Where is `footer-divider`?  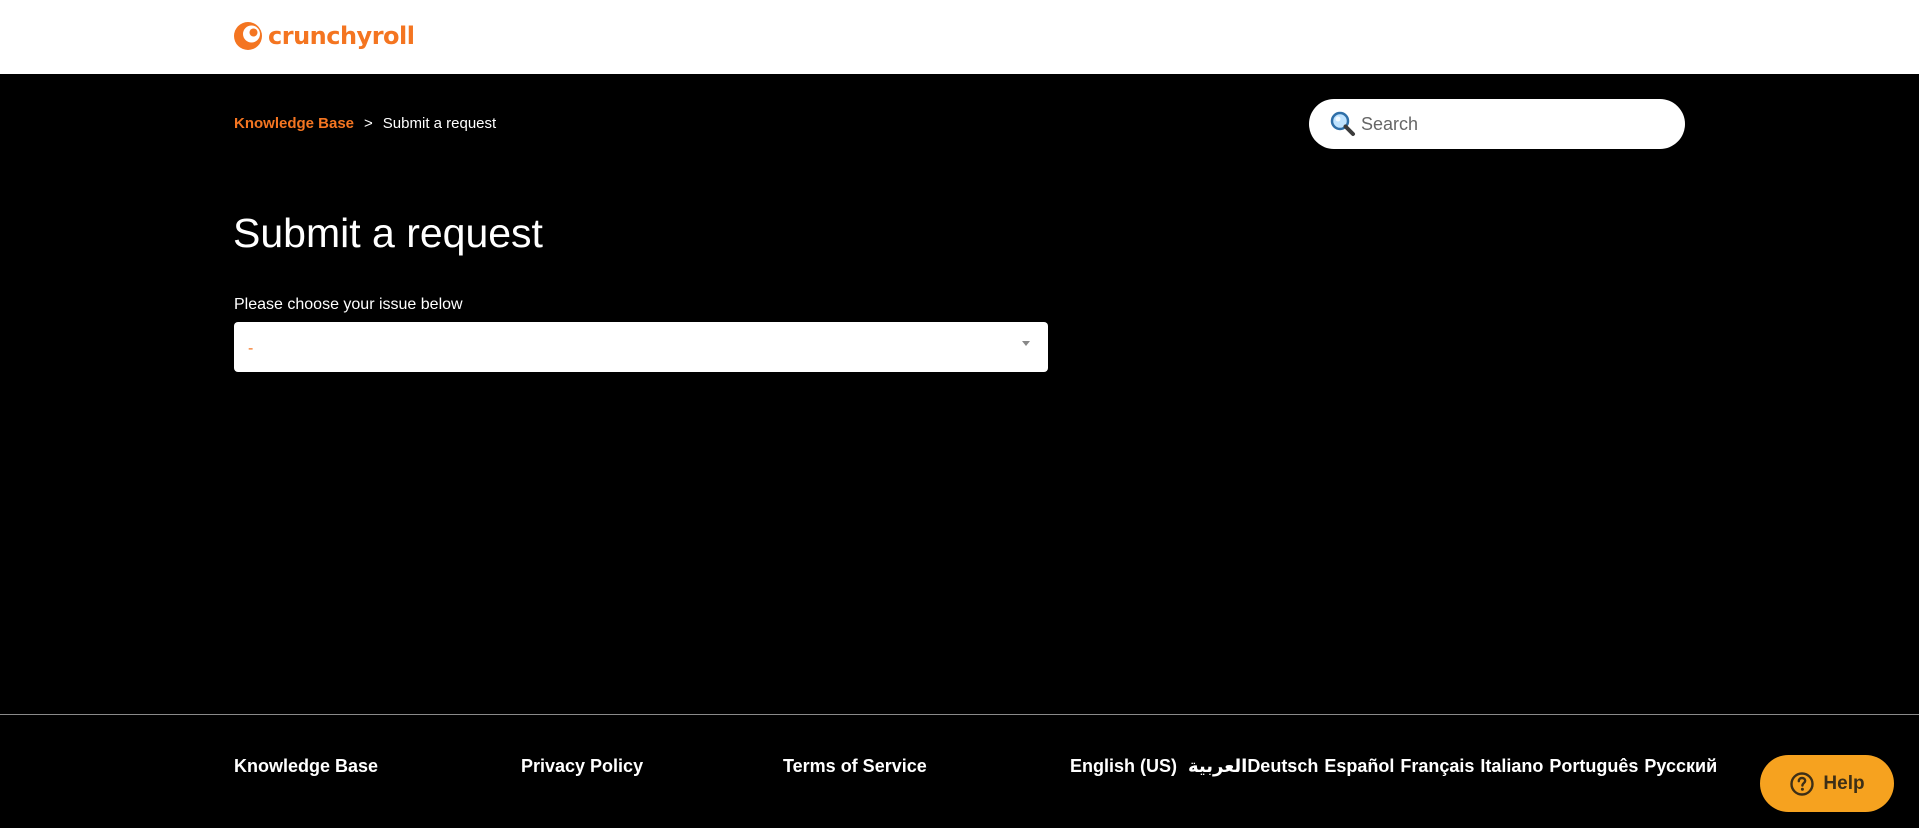
footer-divider is located at coordinates (959, 714).